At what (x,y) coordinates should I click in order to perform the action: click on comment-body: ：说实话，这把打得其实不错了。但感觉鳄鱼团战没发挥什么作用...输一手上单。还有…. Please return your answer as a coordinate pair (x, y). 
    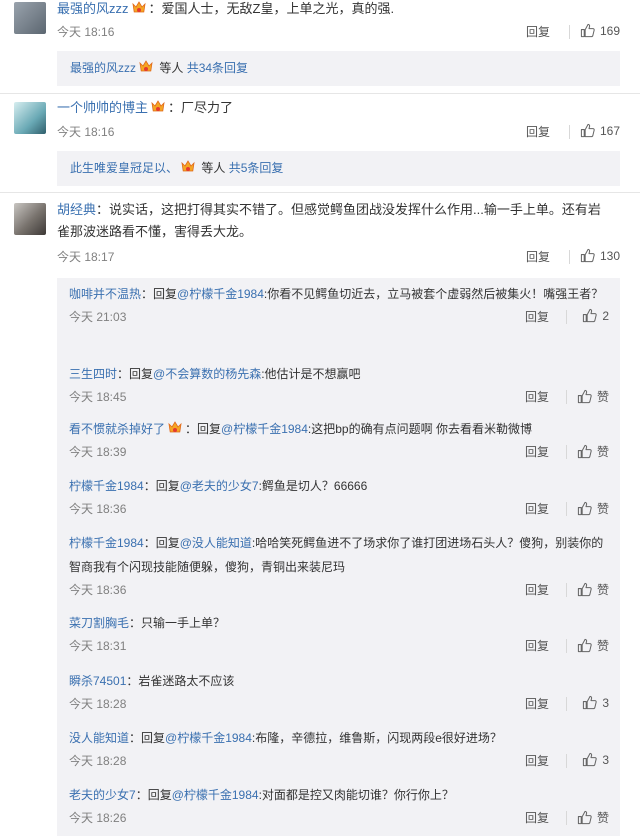
    Looking at the image, I should click on (329, 220).